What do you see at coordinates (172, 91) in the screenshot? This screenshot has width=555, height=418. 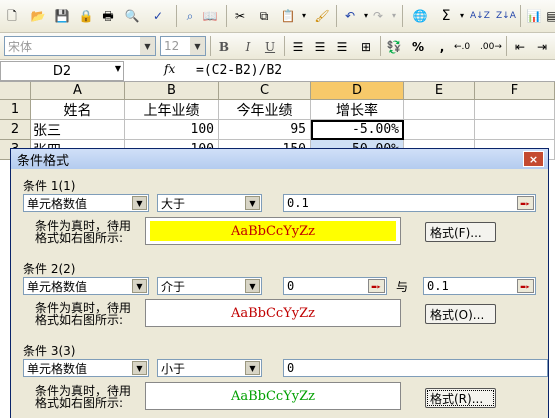 I see `column-header: B` at bounding box center [172, 91].